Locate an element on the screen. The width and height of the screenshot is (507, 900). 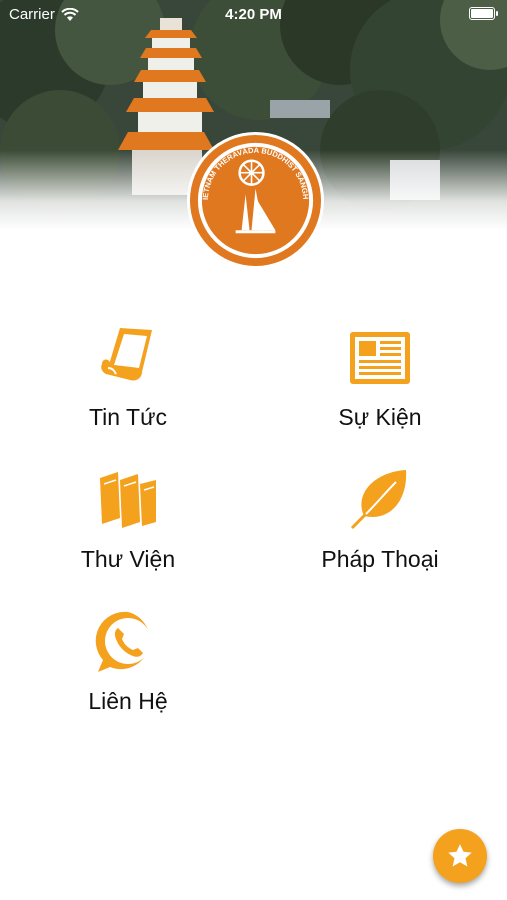
menu-item-events: Sự Kiện is located at coordinates (380, 376).